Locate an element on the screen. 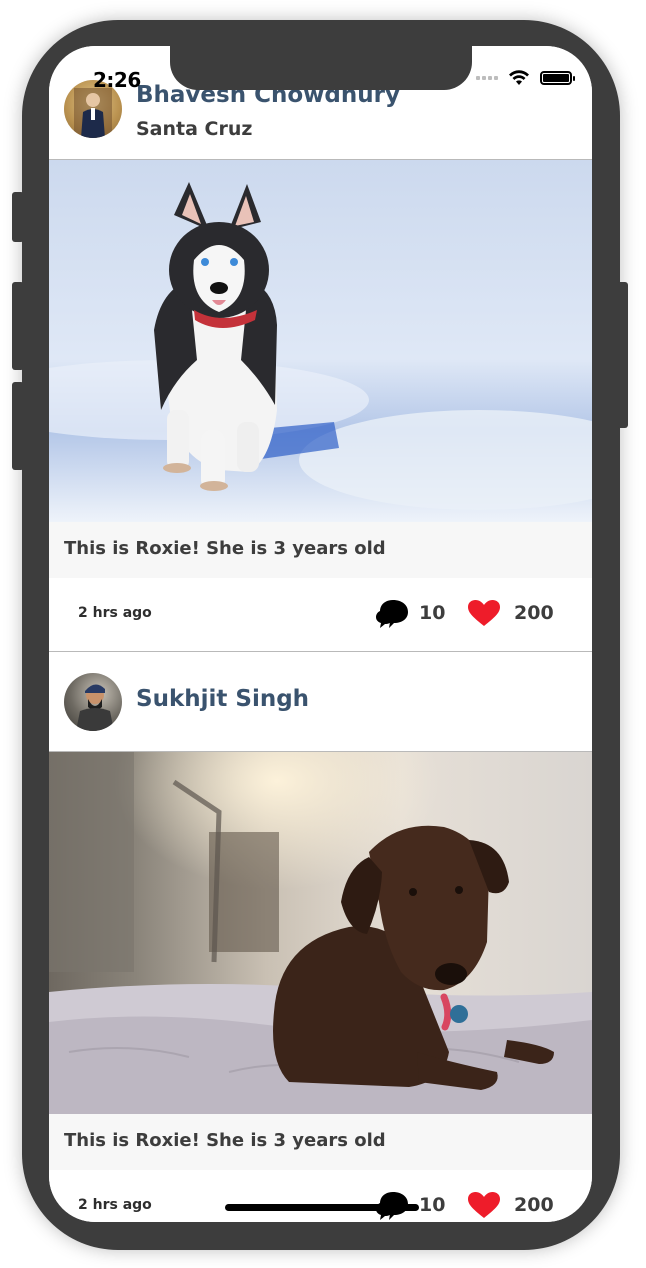 The height and width of the screenshot is (1268, 646). home-indicator is located at coordinates (322, 1207).